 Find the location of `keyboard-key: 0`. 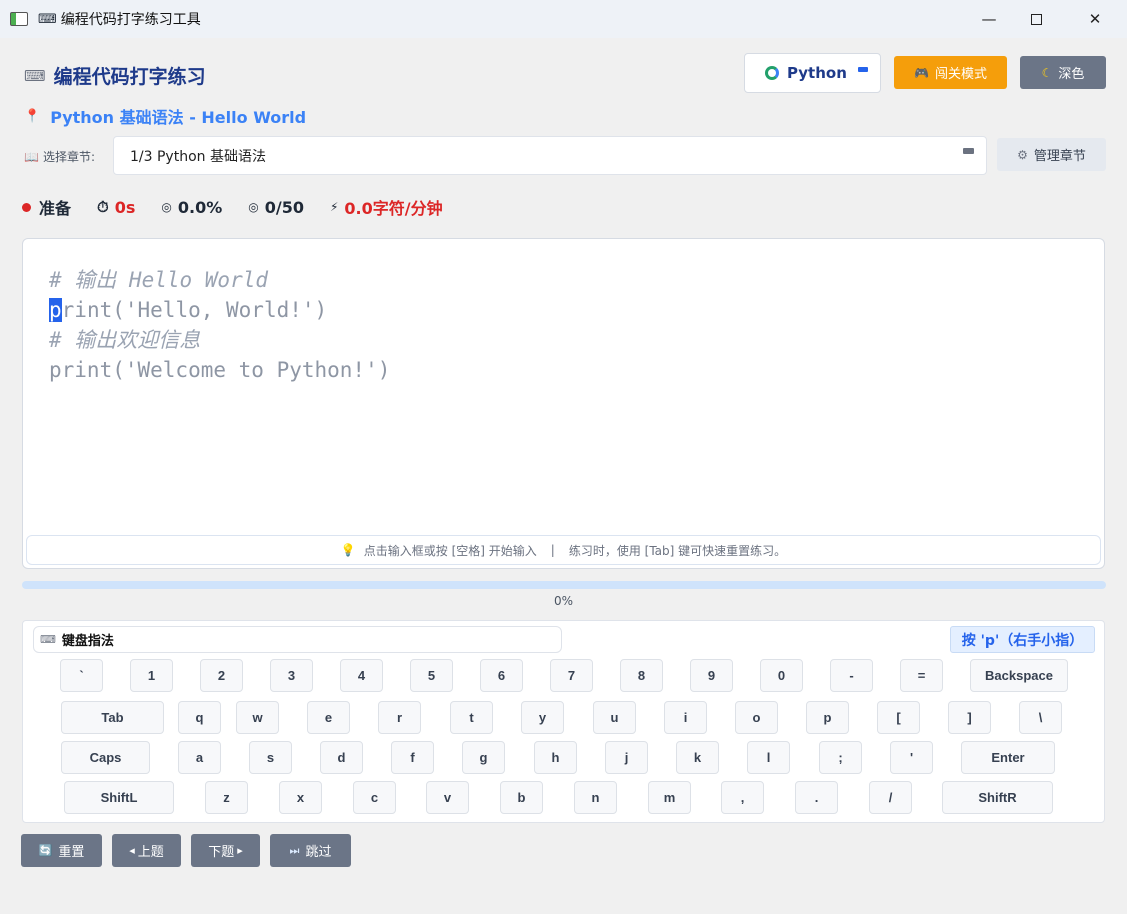

keyboard-key: 0 is located at coordinates (781, 675).